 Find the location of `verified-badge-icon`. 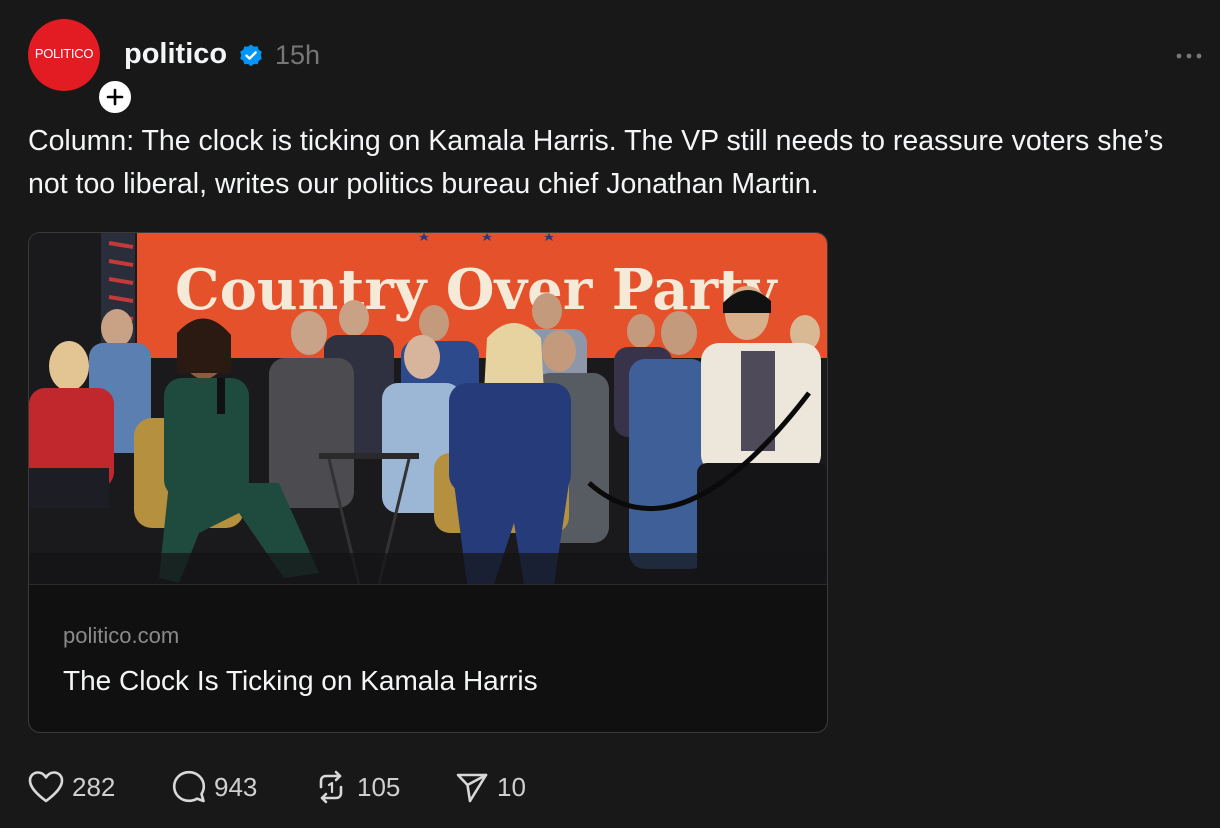

verified-badge-icon is located at coordinates (251, 55).